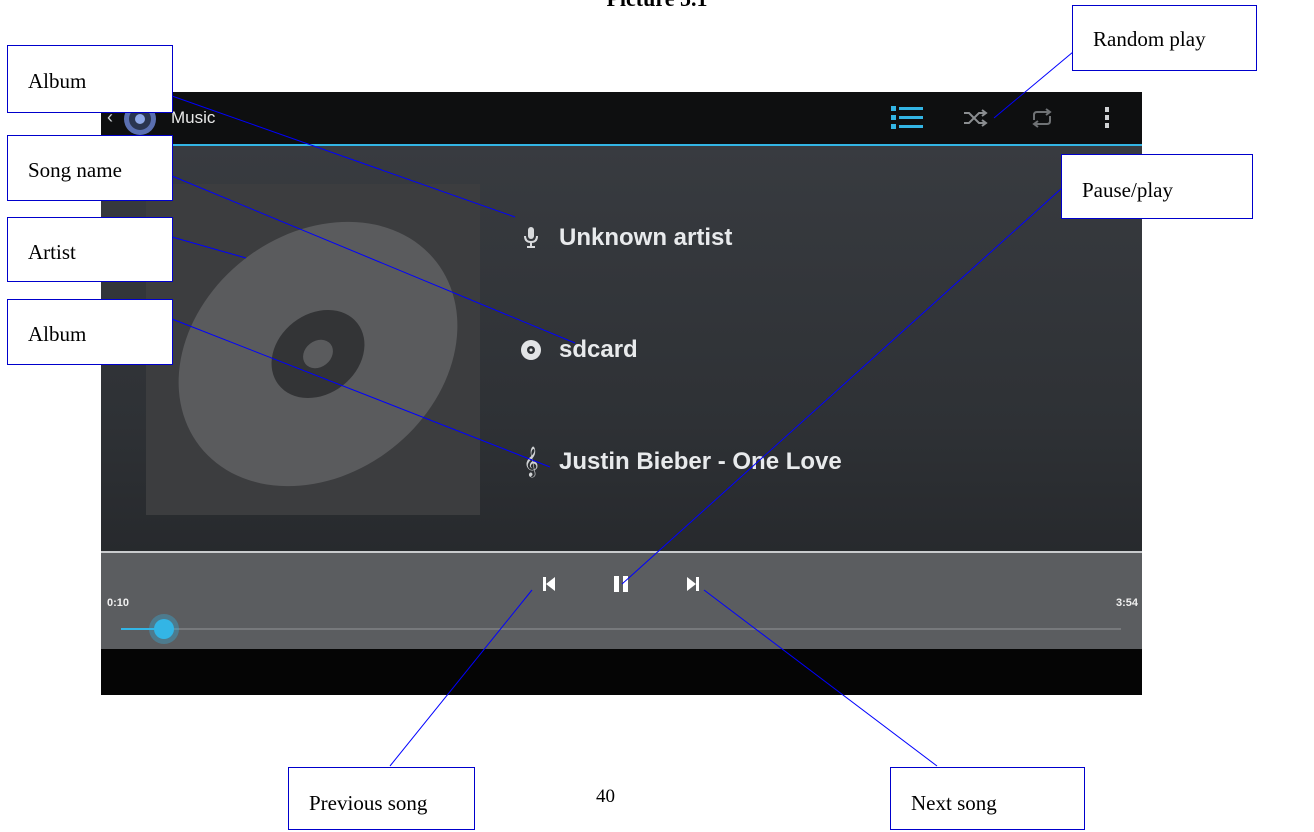 The width and height of the screenshot is (1314, 832). What do you see at coordinates (90, 332) in the screenshot?
I see `callout-album-lower: Album` at bounding box center [90, 332].